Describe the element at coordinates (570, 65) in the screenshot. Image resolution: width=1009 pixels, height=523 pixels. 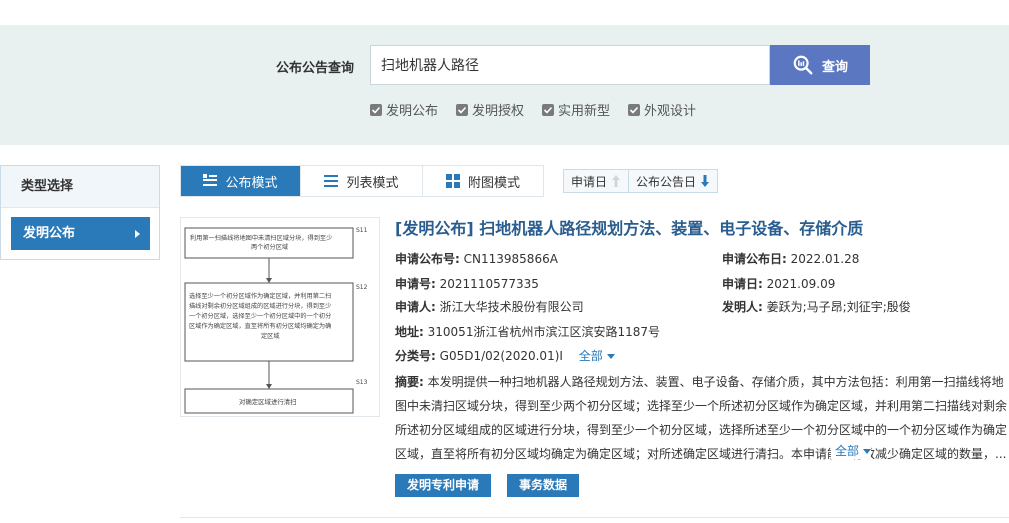
I see `search-input` at that location.